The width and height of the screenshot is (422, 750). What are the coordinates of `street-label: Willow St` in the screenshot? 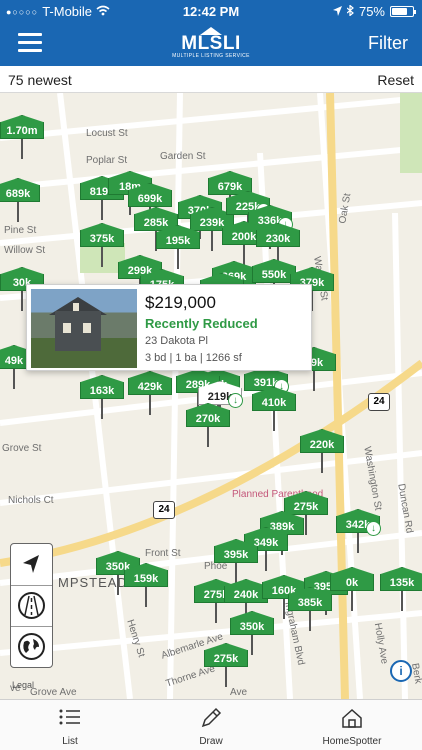 It's located at (25, 250).